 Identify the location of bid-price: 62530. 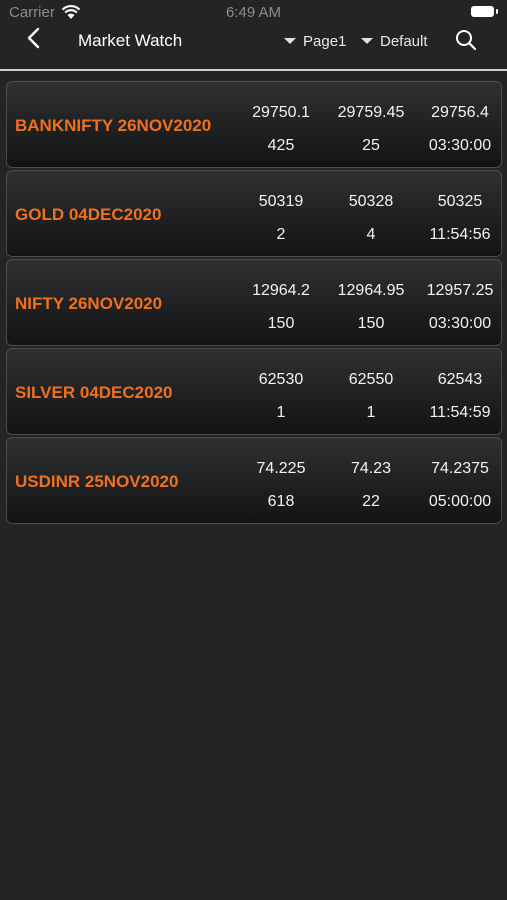
(281, 379).